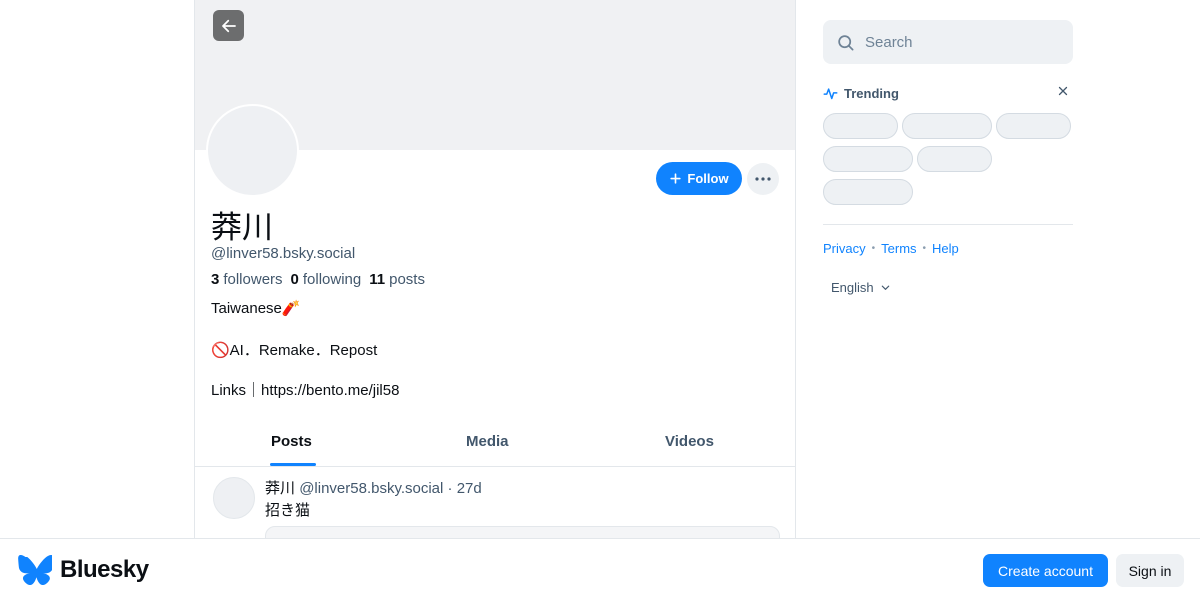 The image size is (1200, 600). I want to click on back-button, so click(228, 25).